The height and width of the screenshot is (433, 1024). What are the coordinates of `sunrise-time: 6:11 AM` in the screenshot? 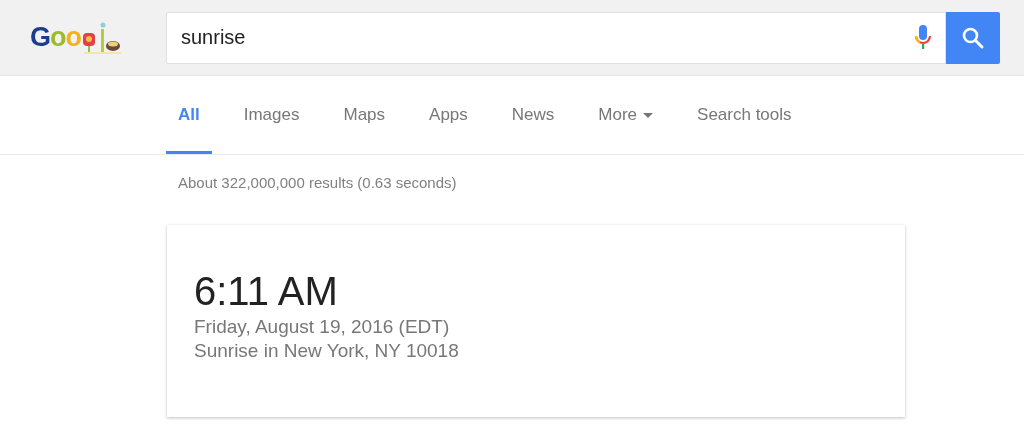 It's located at (266, 291).